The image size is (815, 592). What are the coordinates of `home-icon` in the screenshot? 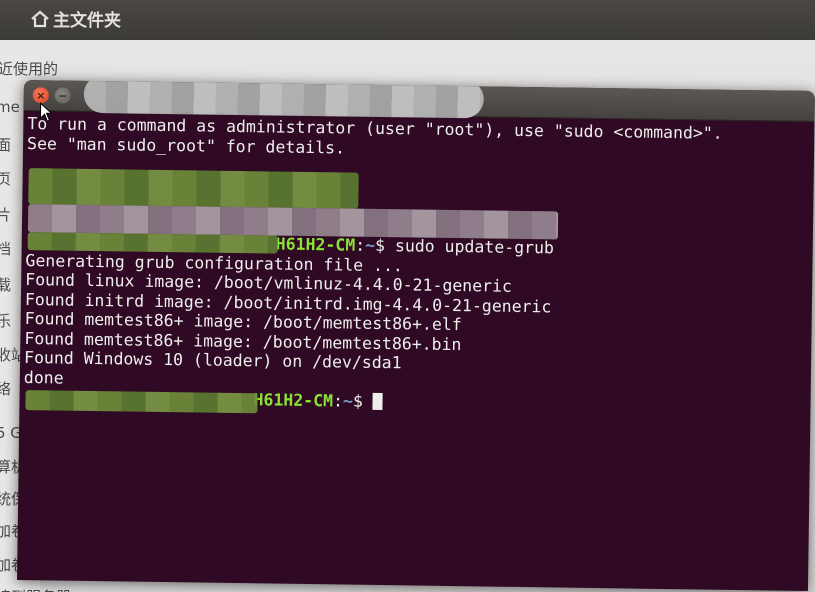 It's located at (40, 19).